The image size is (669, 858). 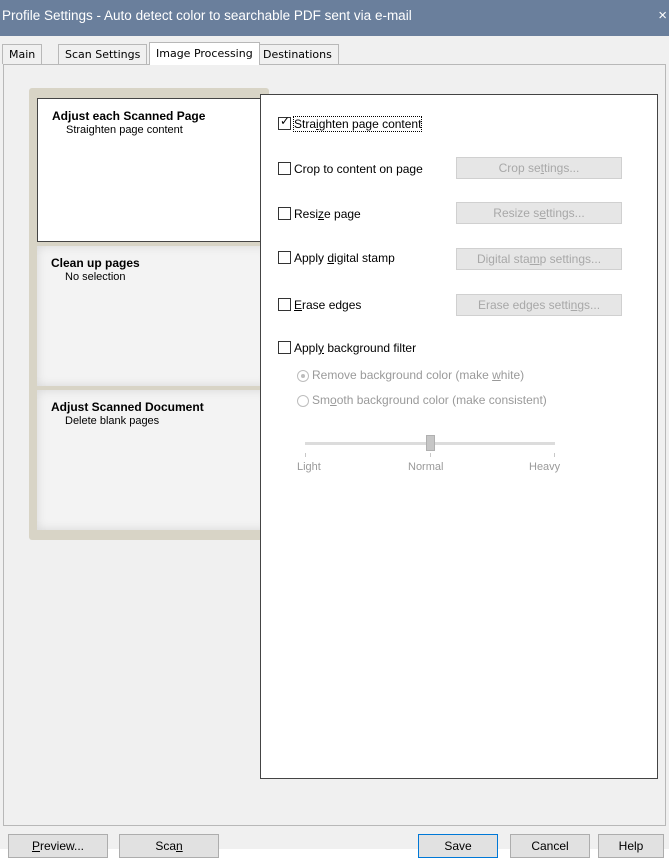 I want to click on erase-edges-option: Erase edges, so click(x=319, y=305).